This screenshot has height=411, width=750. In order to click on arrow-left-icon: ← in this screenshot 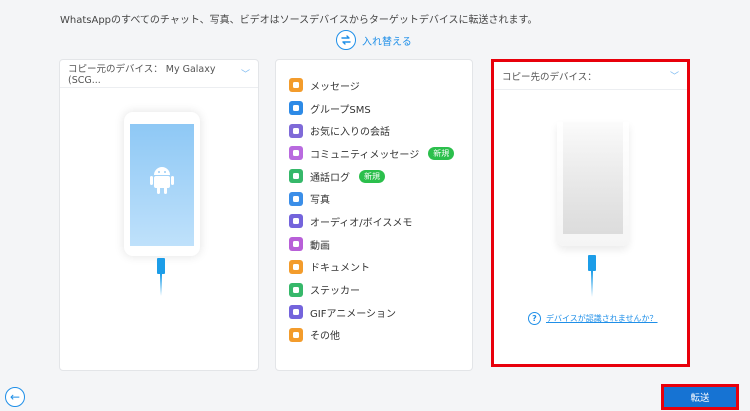, I will do `click(15, 397)`.